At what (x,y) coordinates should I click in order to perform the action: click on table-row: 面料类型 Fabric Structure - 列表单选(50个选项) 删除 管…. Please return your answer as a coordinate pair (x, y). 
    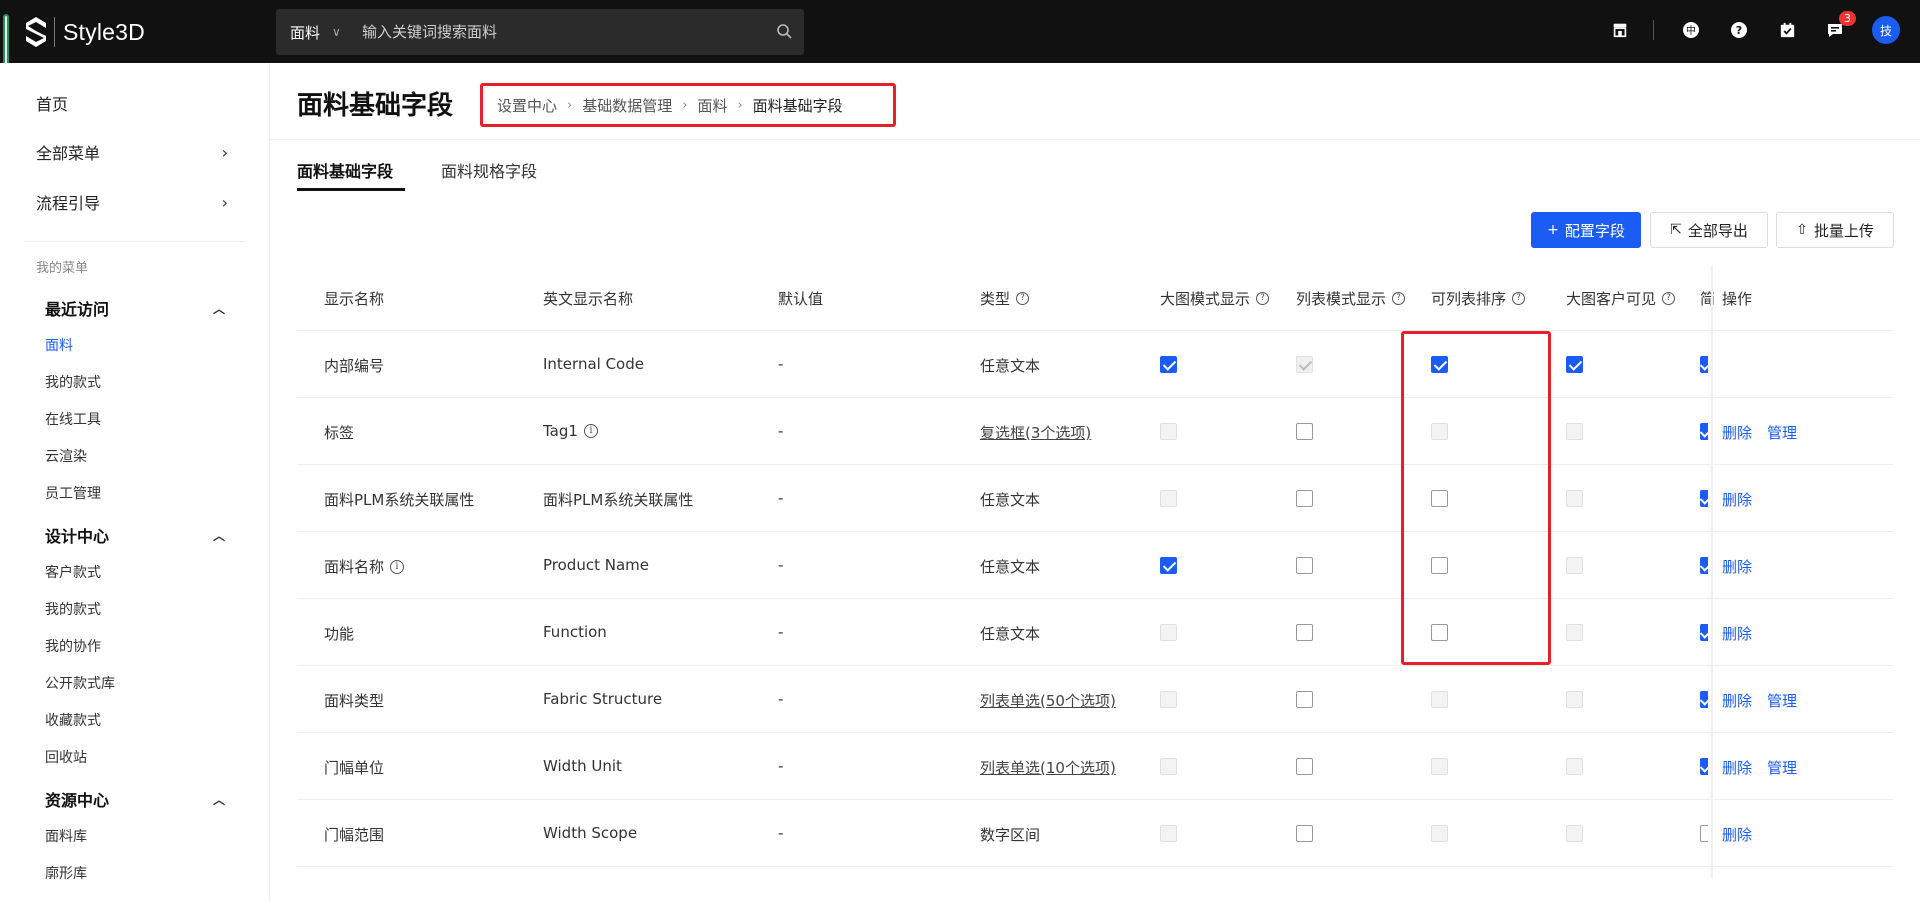
    Looking at the image, I should click on (1095, 699).